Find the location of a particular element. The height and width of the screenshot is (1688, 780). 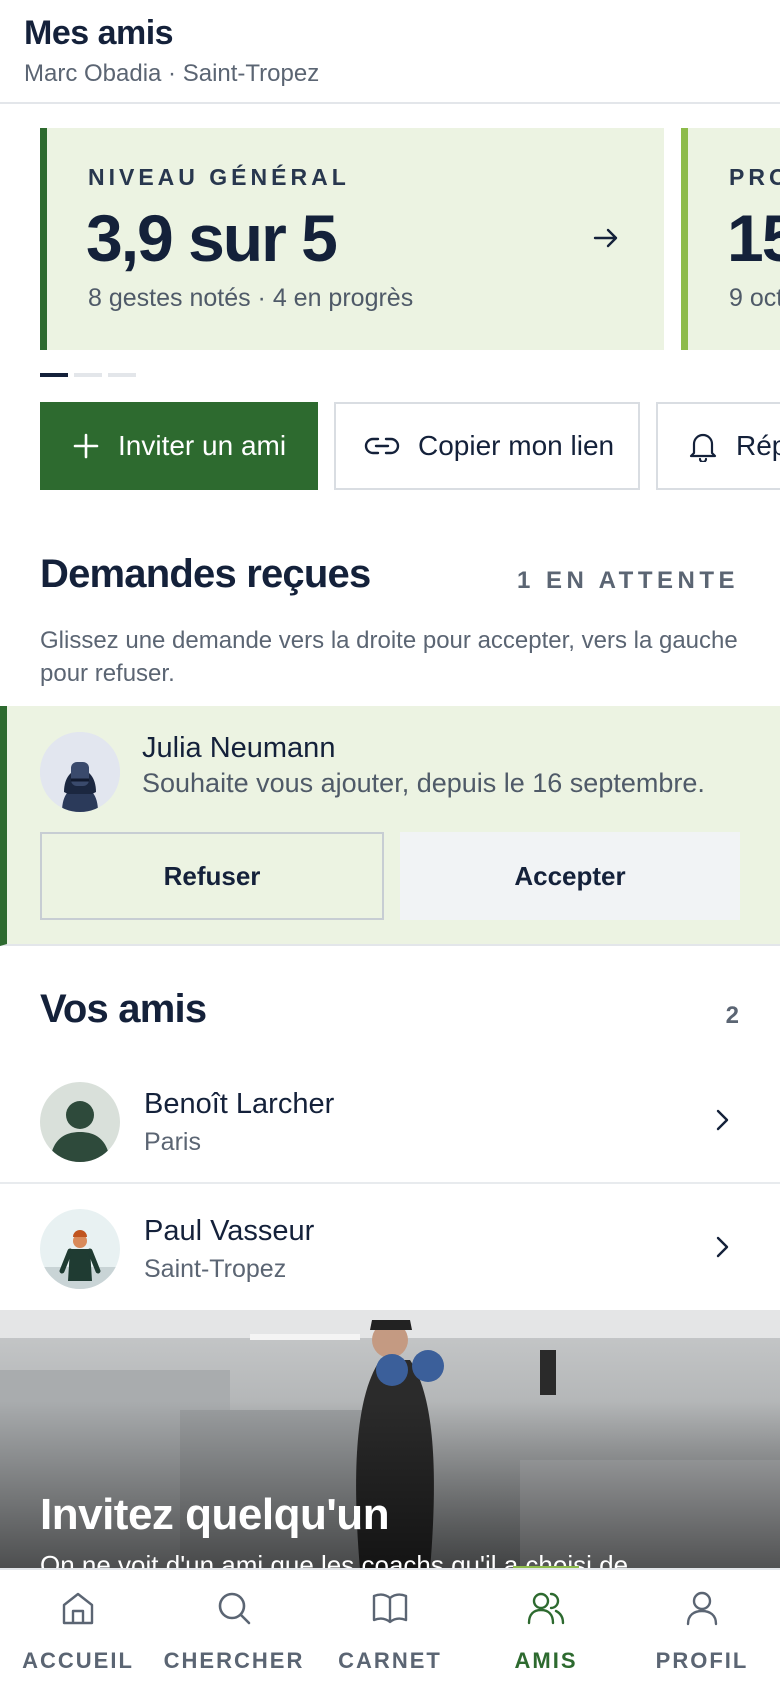

avatar-benoit-image is located at coordinates (80, 1122).